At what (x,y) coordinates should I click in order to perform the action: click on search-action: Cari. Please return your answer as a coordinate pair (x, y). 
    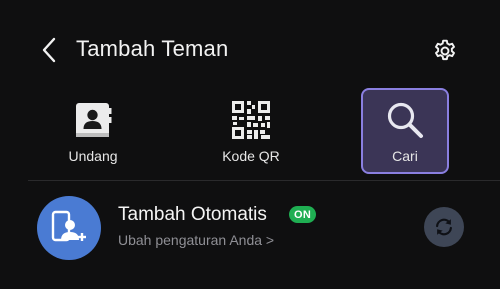
    Looking at the image, I should click on (405, 131).